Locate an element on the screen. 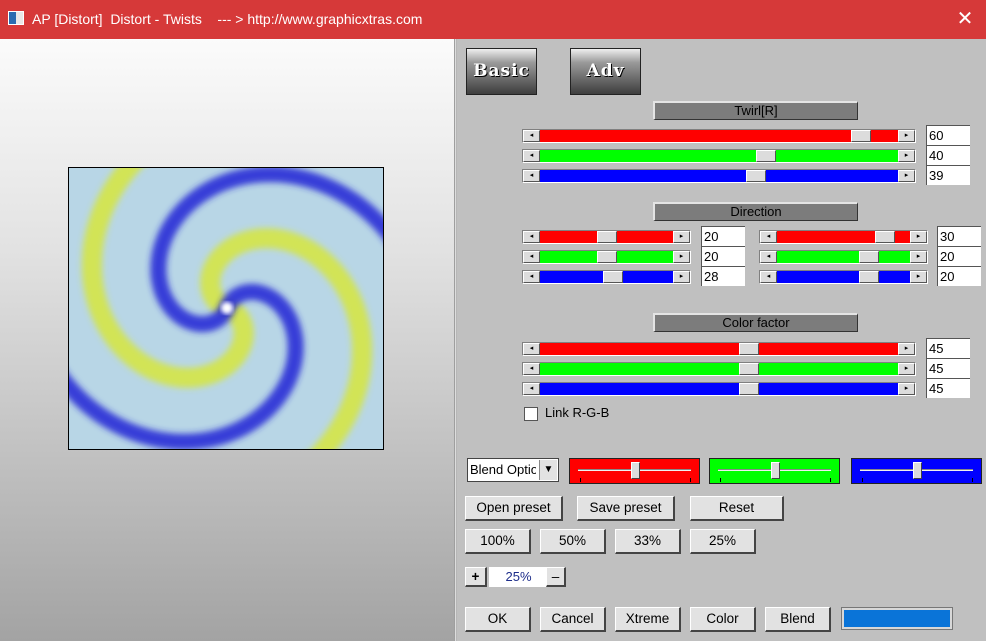 The image size is (986, 641). direction-left-1-slider: ◂ ▸ is located at coordinates (606, 257).